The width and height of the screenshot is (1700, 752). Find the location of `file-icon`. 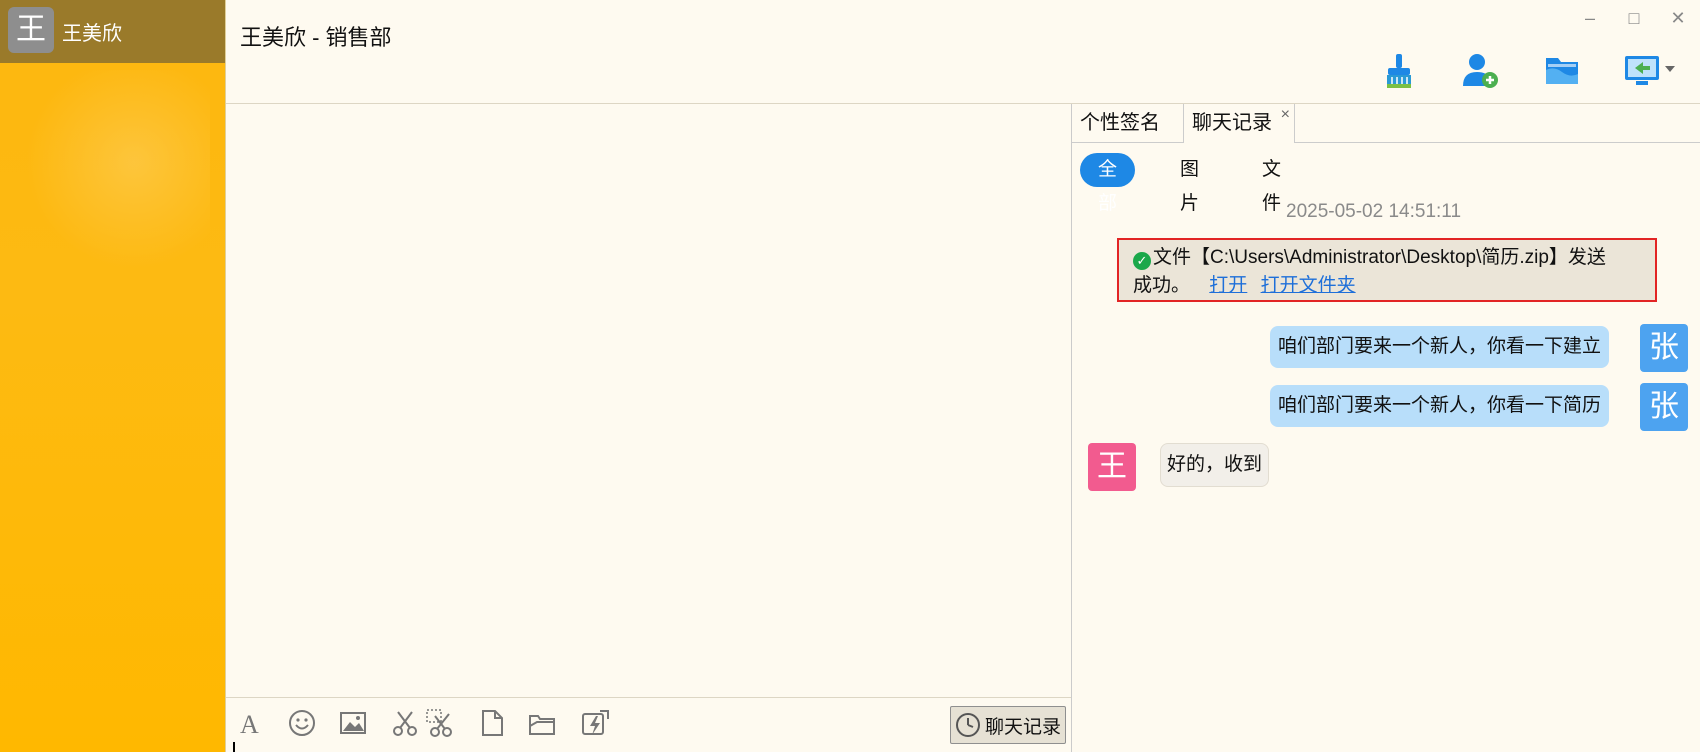

file-icon is located at coordinates (492, 723).